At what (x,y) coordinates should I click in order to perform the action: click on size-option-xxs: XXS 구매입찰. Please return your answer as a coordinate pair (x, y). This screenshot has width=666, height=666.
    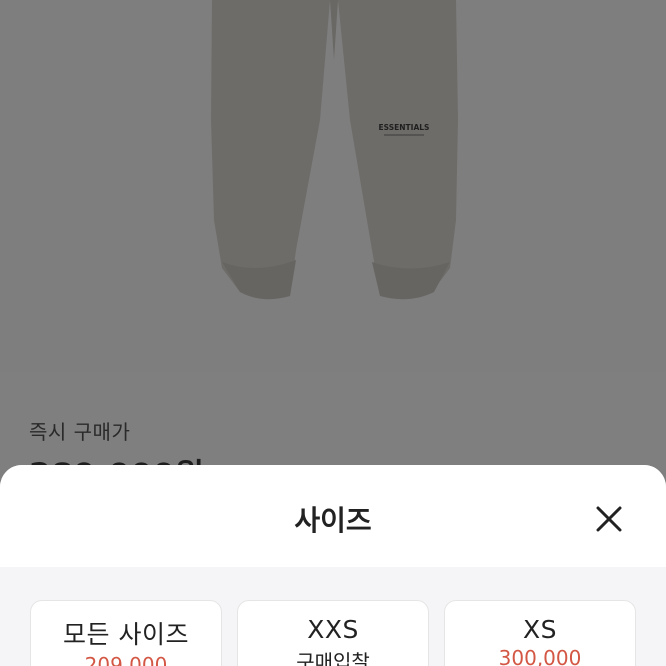
    Looking at the image, I should click on (333, 633).